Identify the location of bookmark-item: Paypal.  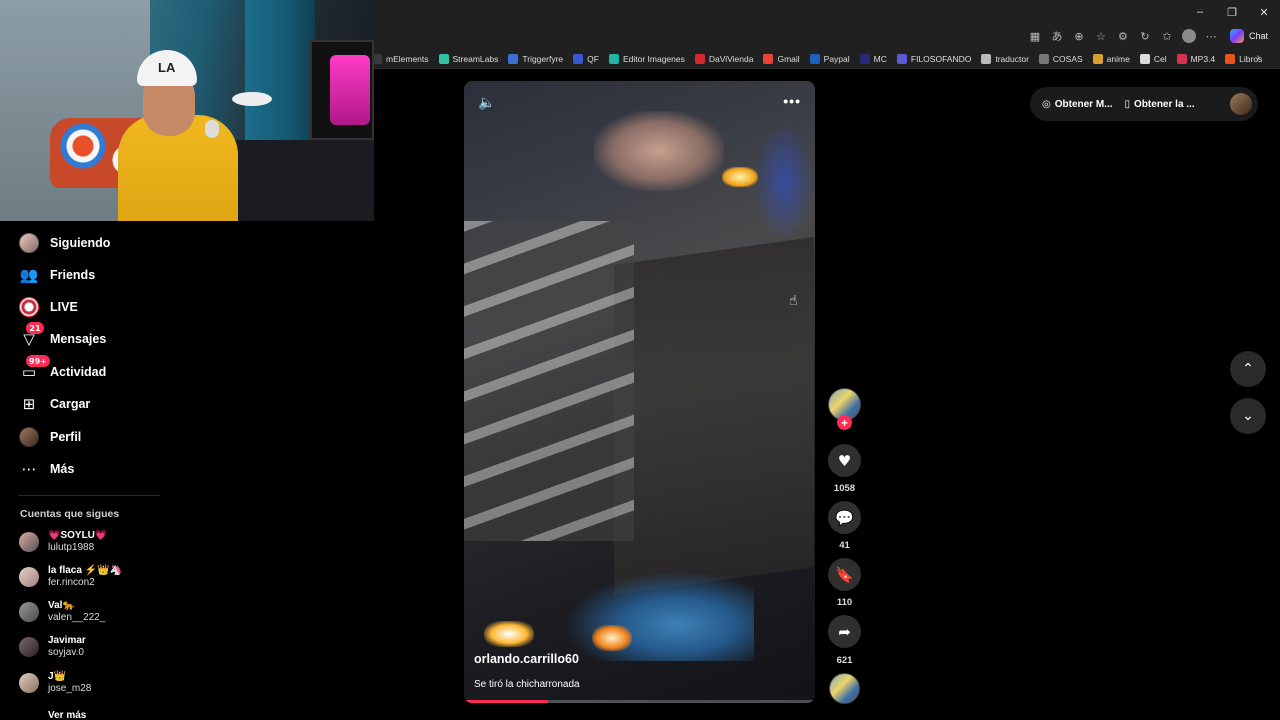
(829, 58).